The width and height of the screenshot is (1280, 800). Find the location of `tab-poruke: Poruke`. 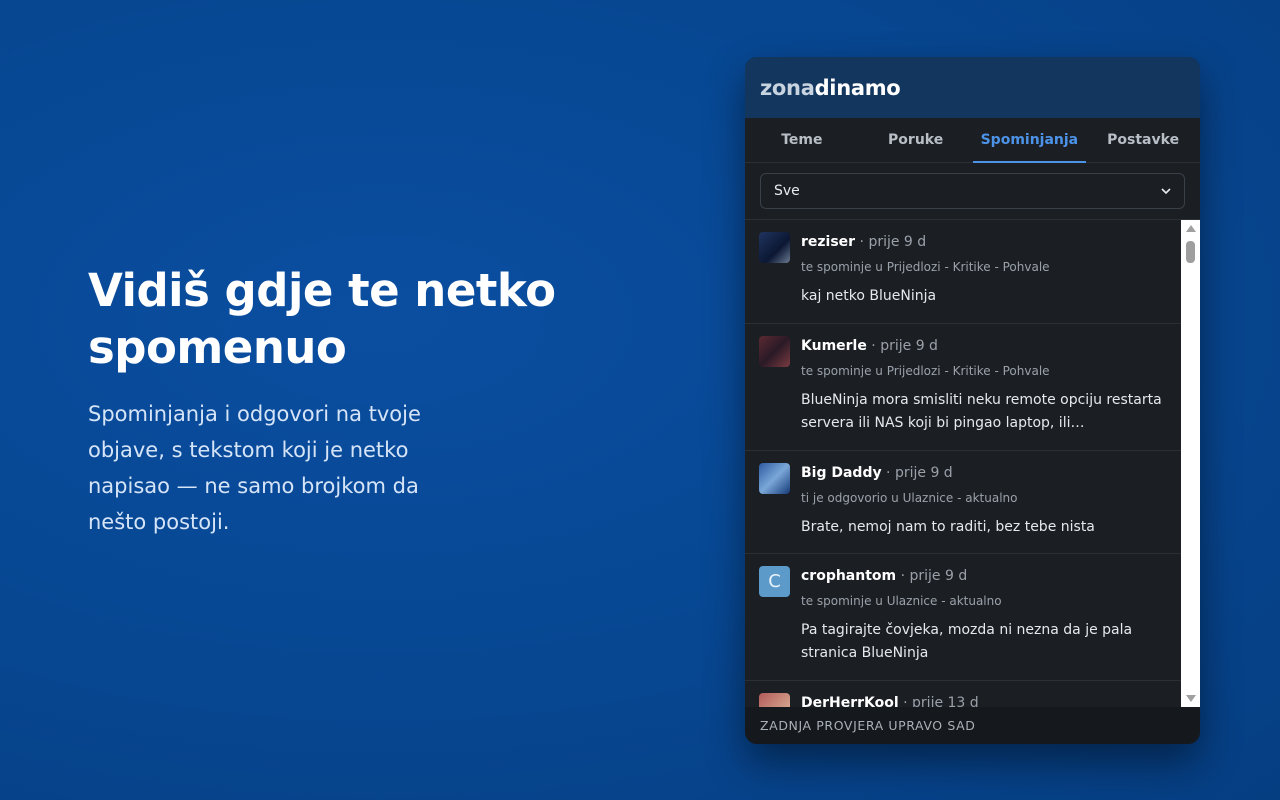

tab-poruke: Poruke is located at coordinates (916, 140).